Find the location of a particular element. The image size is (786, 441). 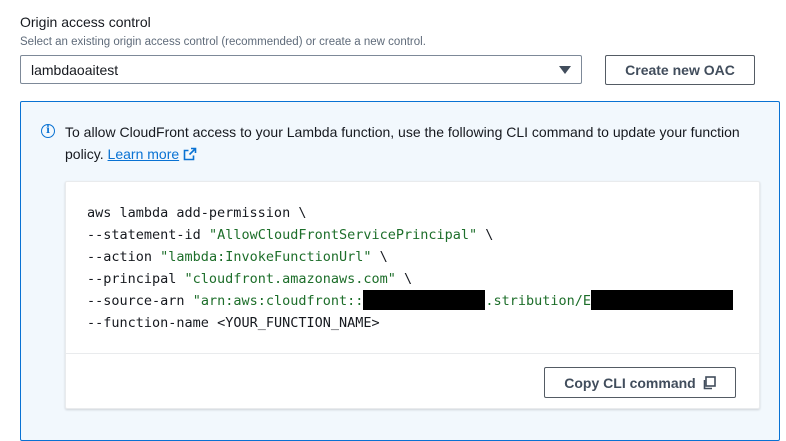

cli-statement-flag: --statement-id is located at coordinates (144, 235).